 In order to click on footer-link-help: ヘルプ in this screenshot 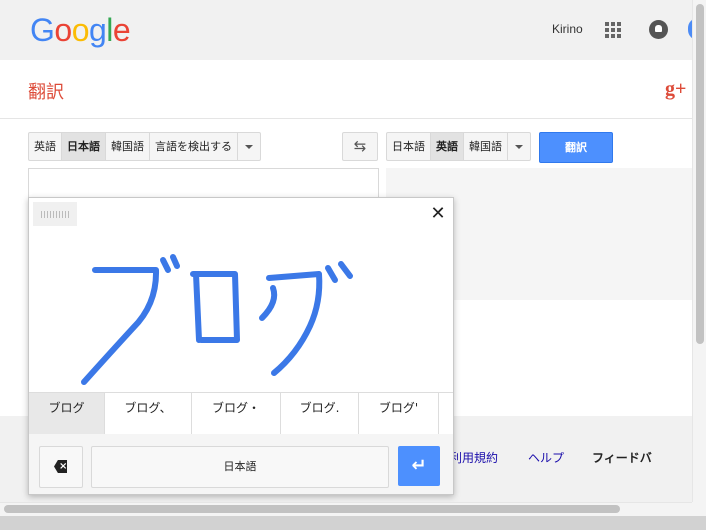, I will do `click(546, 457)`.